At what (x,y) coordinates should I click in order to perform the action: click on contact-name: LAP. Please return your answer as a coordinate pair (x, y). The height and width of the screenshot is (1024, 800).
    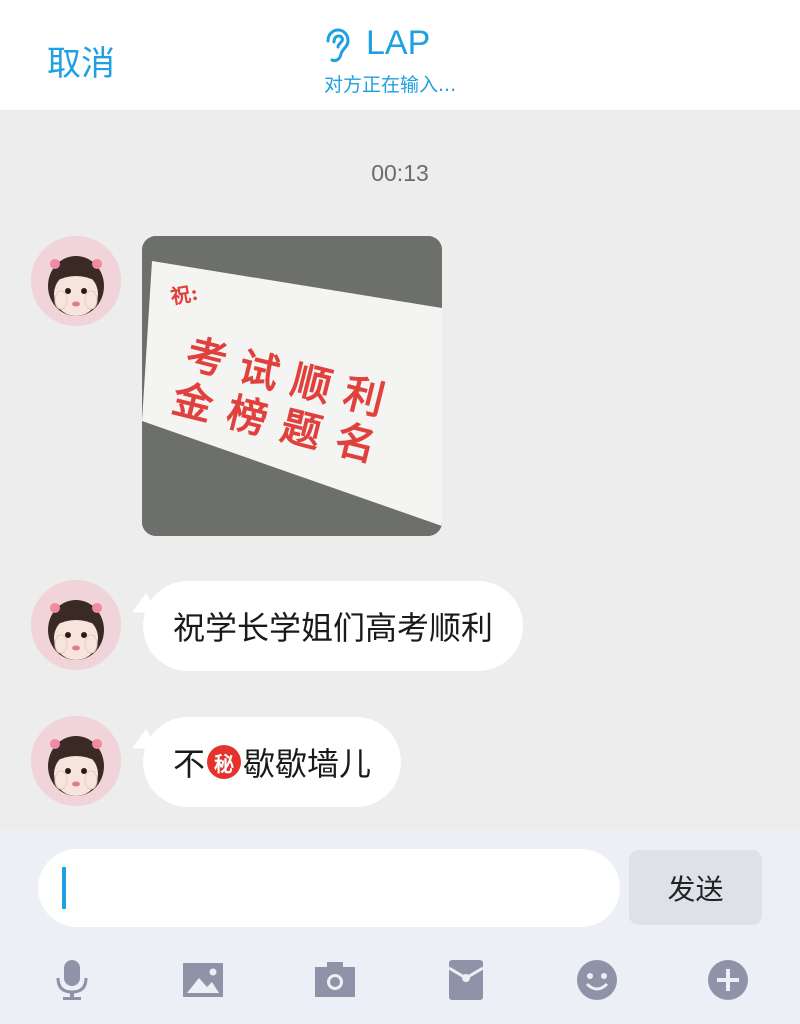
    Looking at the image, I should click on (398, 43).